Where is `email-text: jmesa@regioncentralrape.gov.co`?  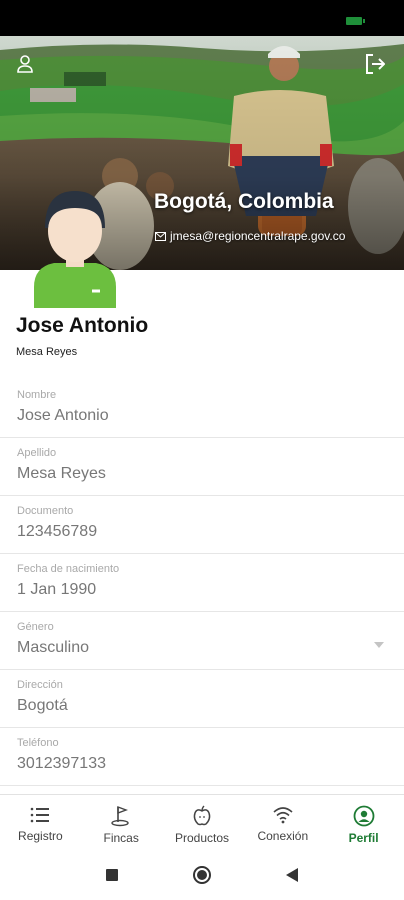
email-text: jmesa@regioncentralrape.gov.co is located at coordinates (258, 236).